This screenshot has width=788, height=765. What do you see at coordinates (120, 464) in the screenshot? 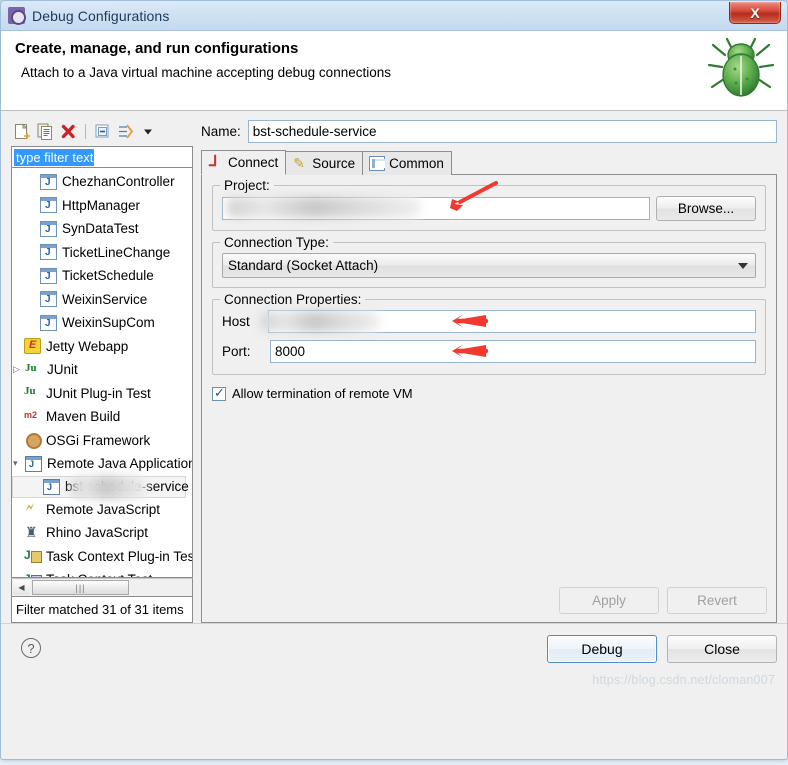
I see `tree-item-label: Remote Java Application` at bounding box center [120, 464].